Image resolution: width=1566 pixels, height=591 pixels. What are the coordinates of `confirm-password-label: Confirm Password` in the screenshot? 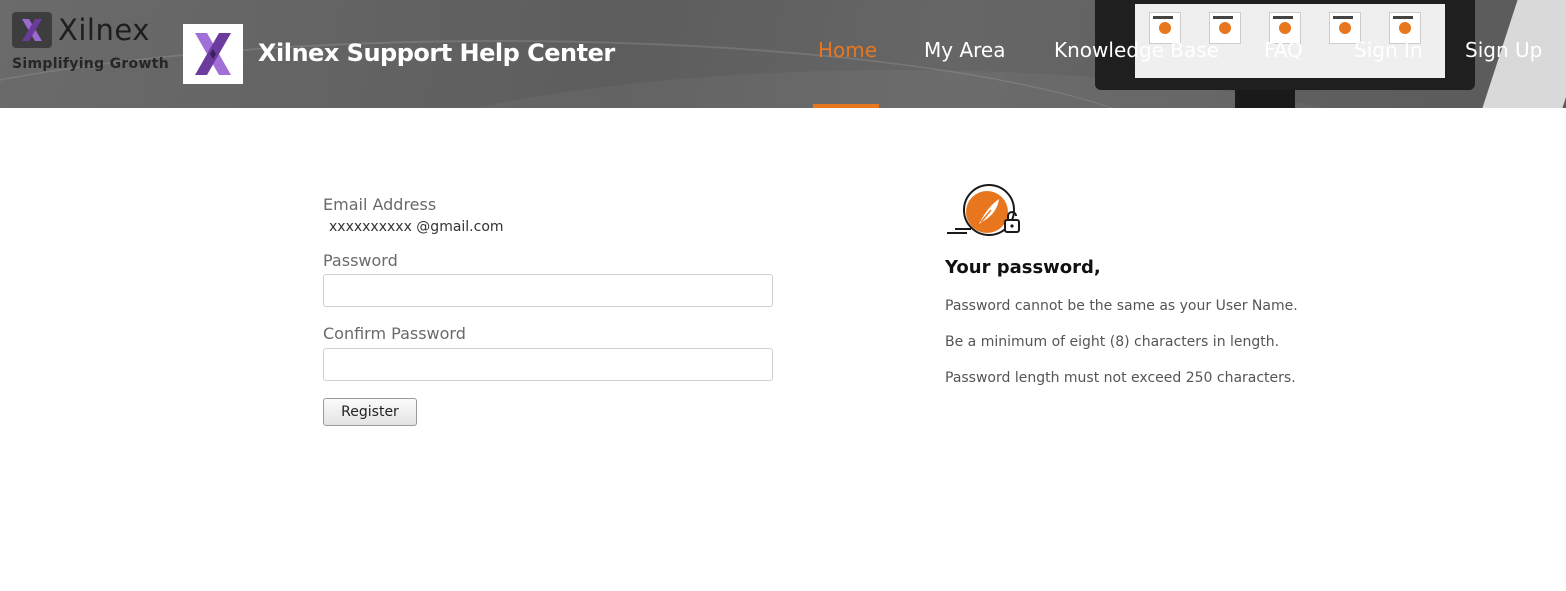 It's located at (394, 333).